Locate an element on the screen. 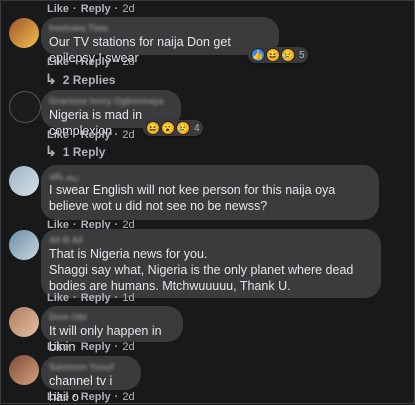 The height and width of the screenshot is (405, 415). like-reaction-icon: 👍 is located at coordinates (258, 55).